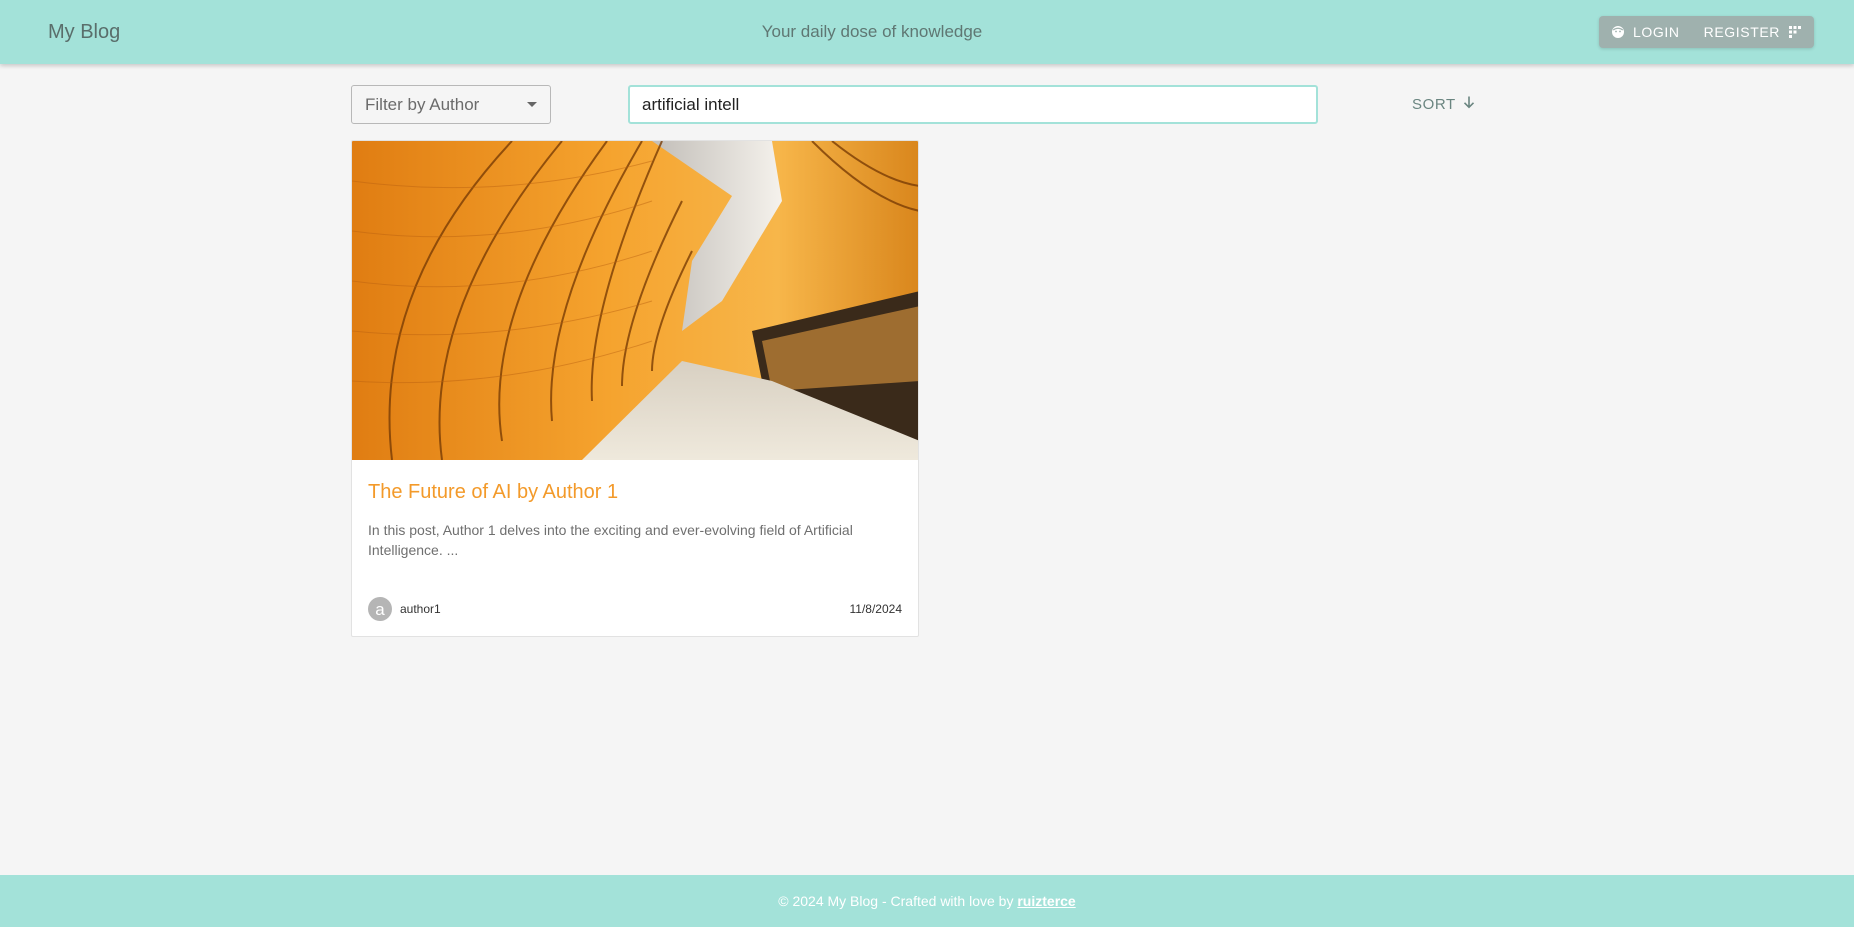 The height and width of the screenshot is (927, 1854). I want to click on author-filter-select: Filter by Author, so click(451, 104).